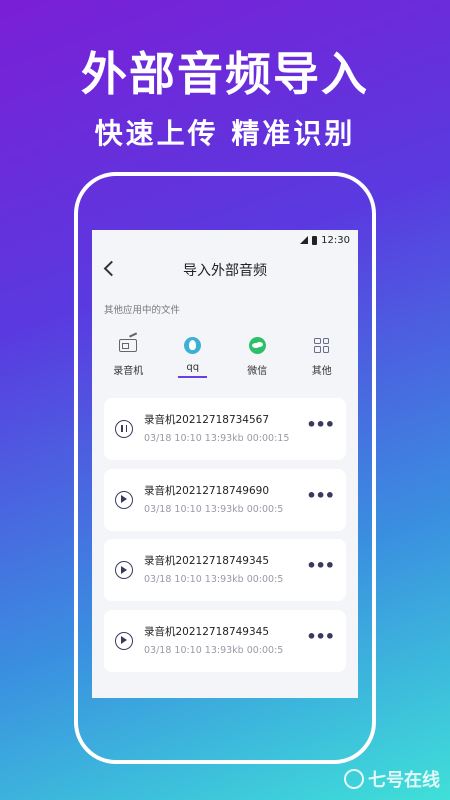 The image size is (450, 800). Describe the element at coordinates (111, 268) in the screenshot. I see `back-icon` at that location.